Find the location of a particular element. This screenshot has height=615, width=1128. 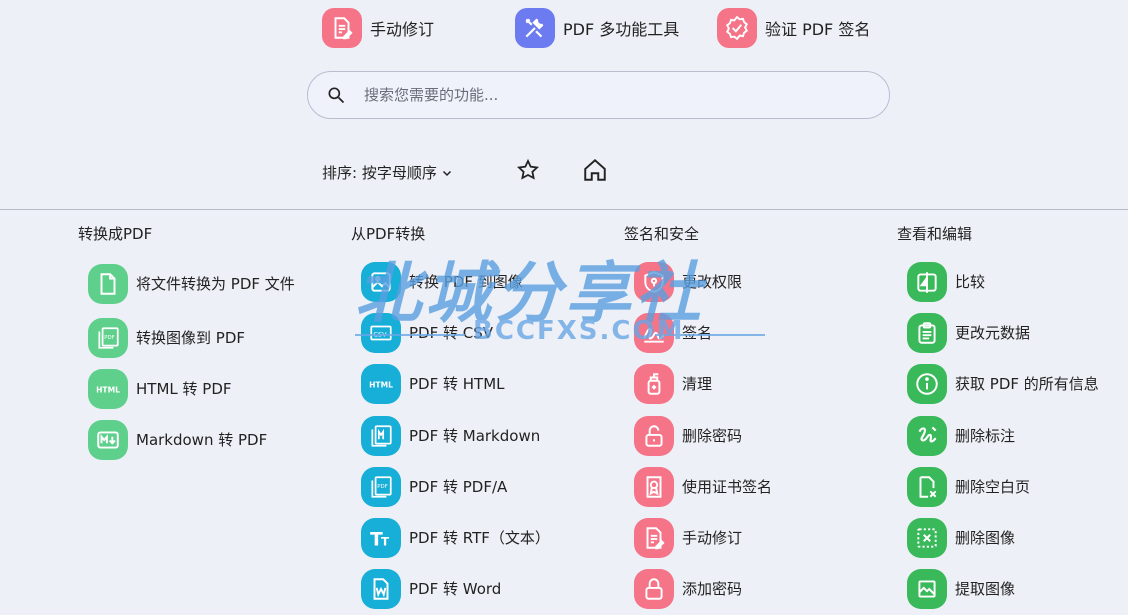

sort-dropdown: 排序: 按字母顺序 is located at coordinates (387, 172).